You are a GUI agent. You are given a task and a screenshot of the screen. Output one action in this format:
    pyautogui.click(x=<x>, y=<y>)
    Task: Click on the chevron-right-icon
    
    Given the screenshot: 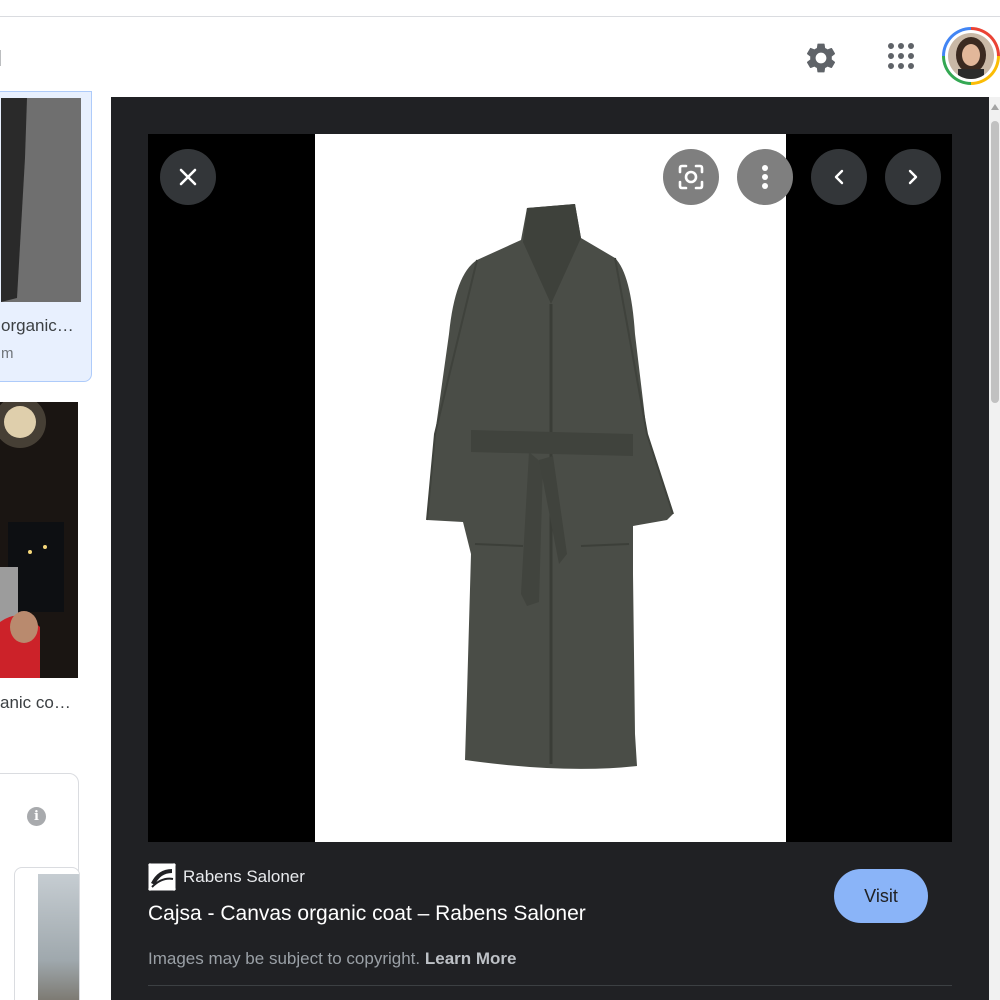 What is the action you would take?
    pyautogui.click(x=913, y=177)
    